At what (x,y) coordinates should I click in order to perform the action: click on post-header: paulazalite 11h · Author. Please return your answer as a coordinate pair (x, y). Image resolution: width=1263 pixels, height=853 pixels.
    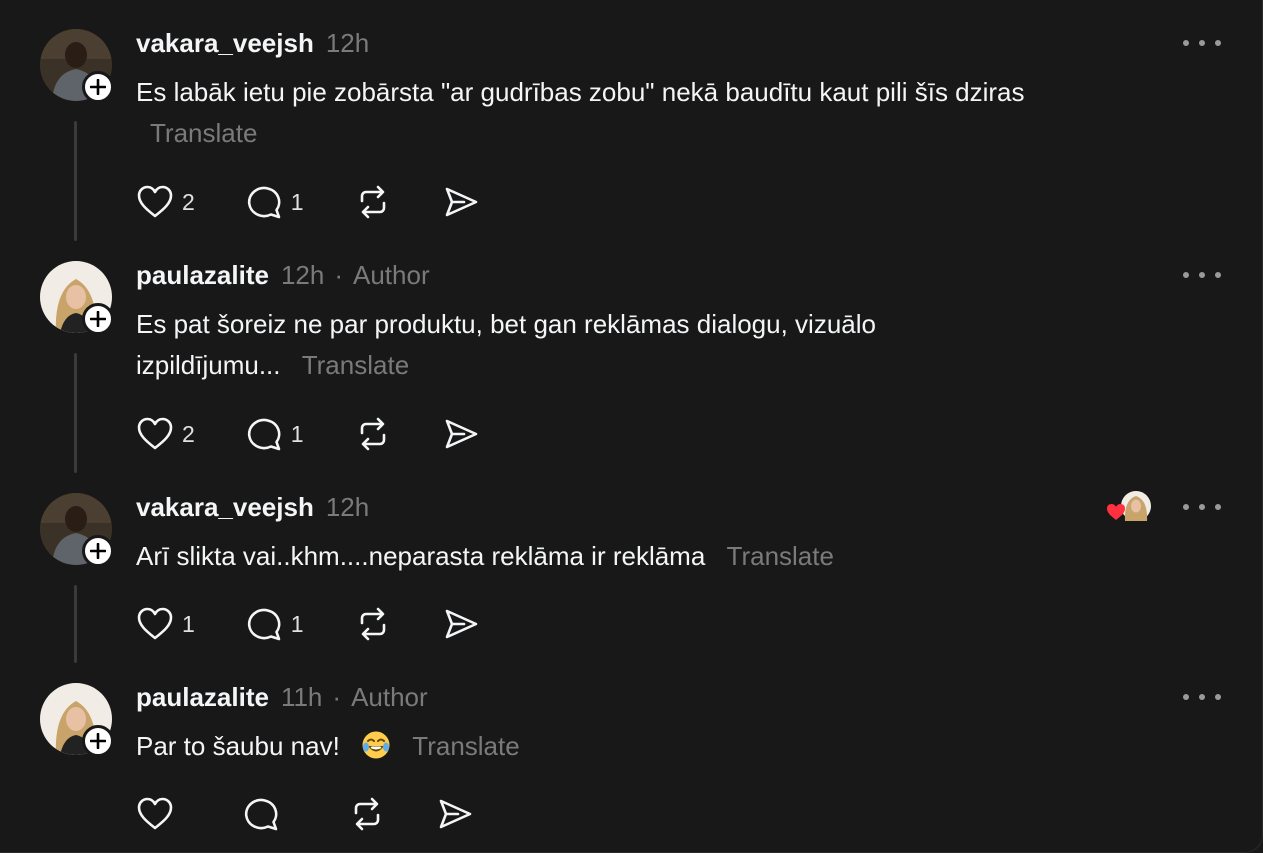
    Looking at the image, I should click on (282, 697).